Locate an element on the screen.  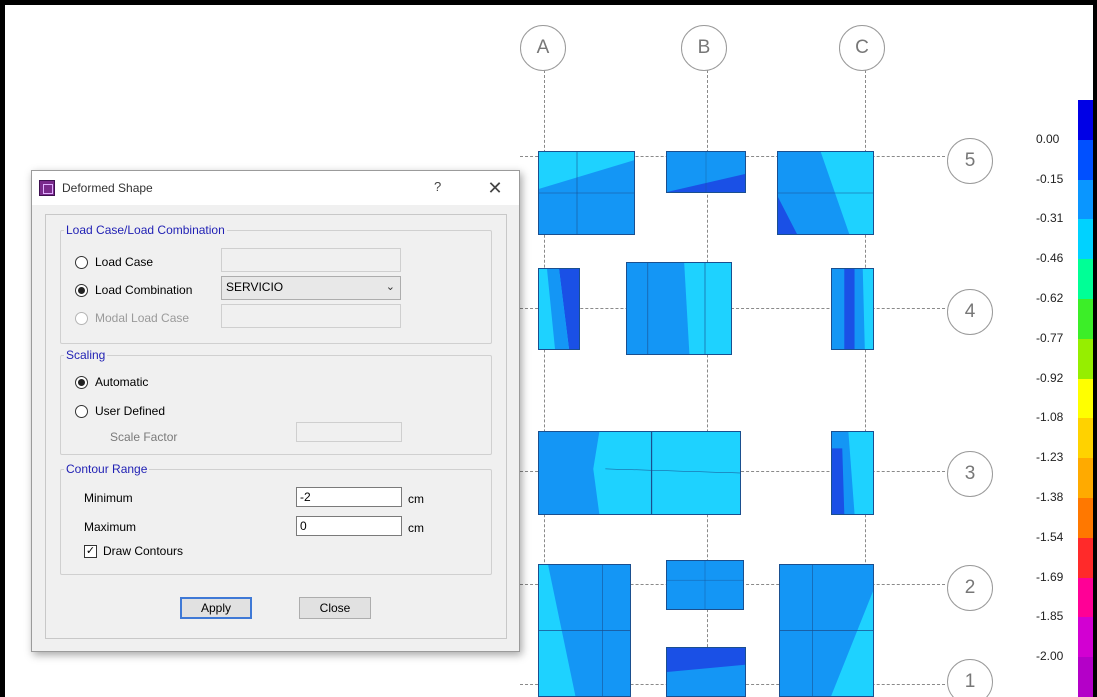
help-icon: ? is located at coordinates (437, 186).